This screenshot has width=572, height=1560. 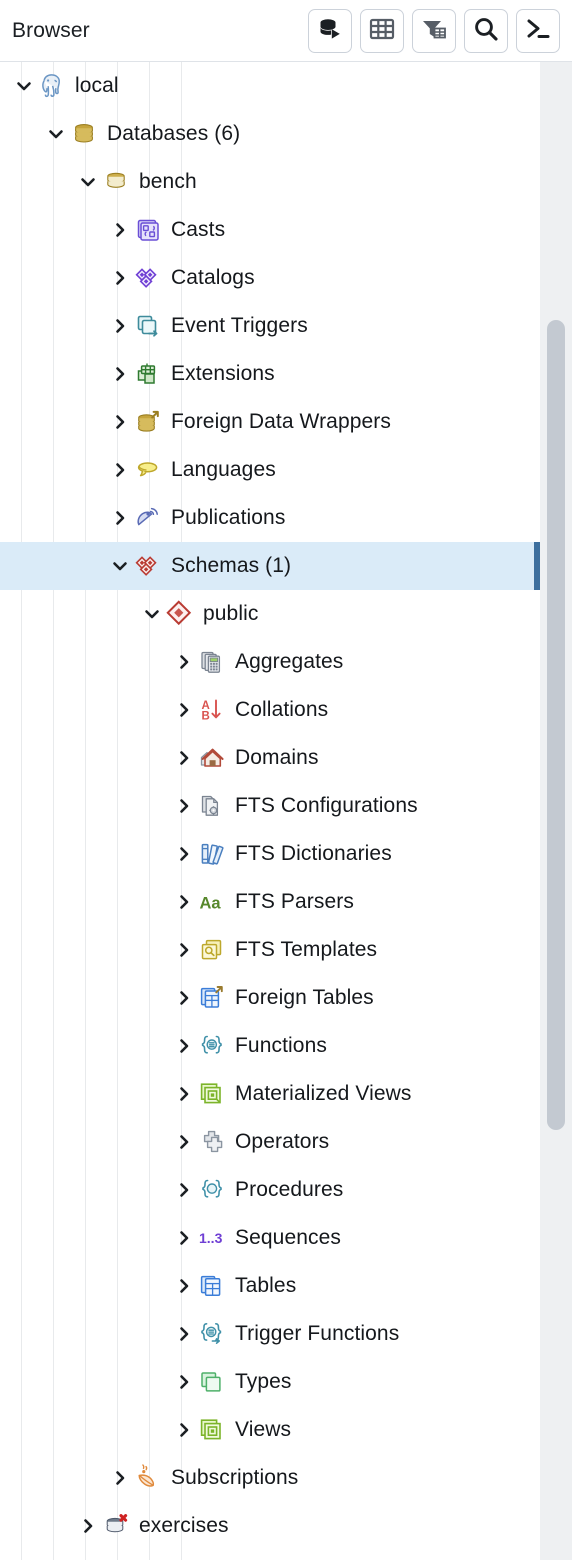 I want to click on query-tool-button, so click(x=330, y=30).